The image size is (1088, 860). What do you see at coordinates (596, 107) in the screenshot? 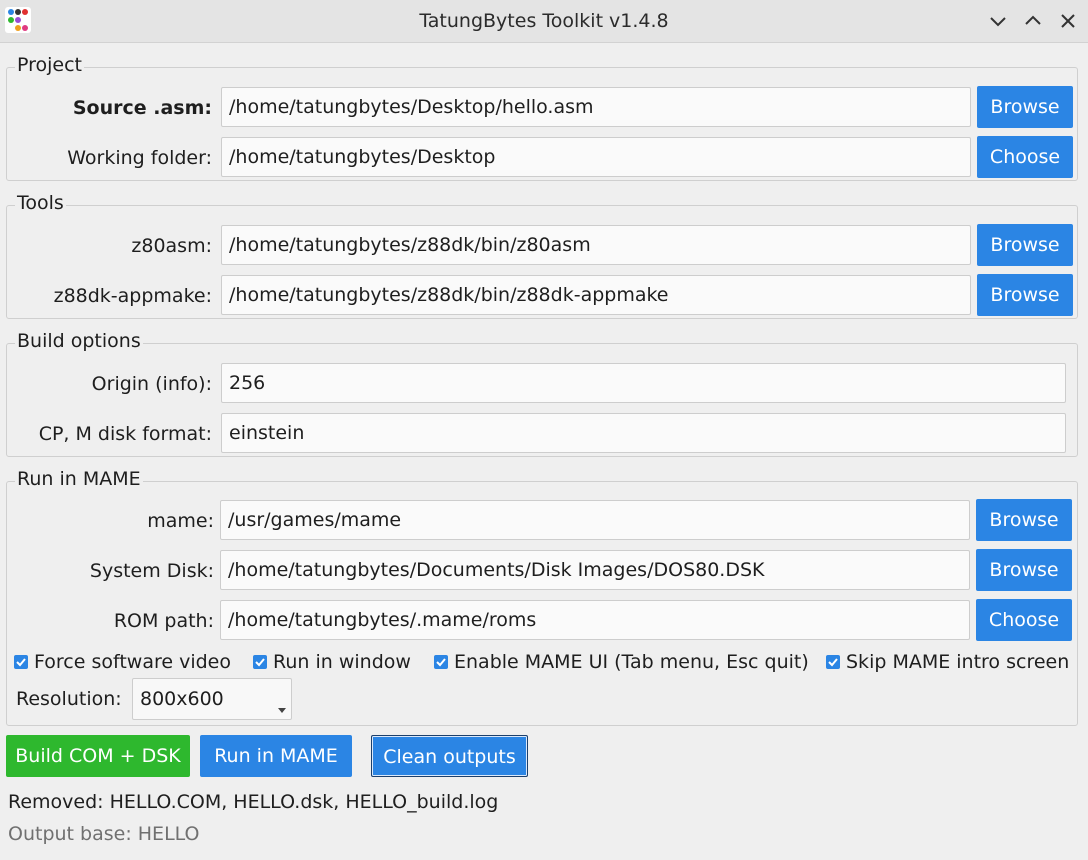
I see `source-asm-field: /home/tatungbytes/Desktop/hello.asm` at bounding box center [596, 107].